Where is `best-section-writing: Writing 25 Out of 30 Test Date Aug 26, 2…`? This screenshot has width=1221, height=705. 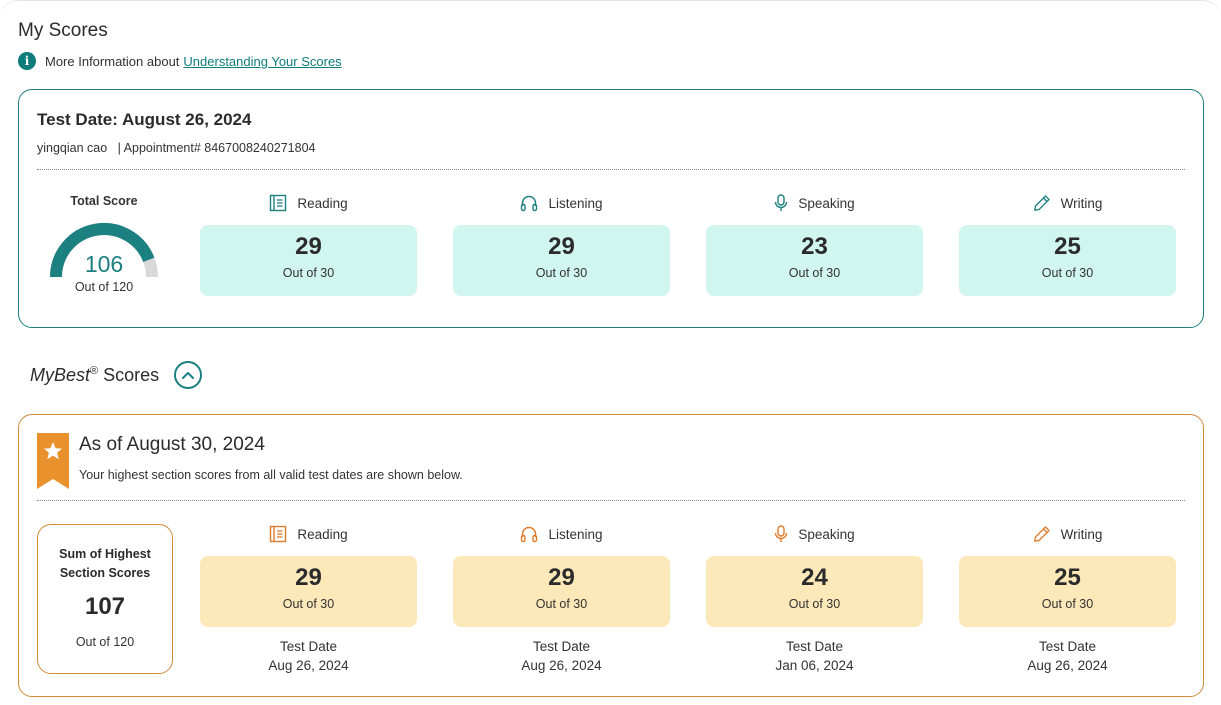 best-section-writing: Writing 25 Out of 30 Test Date Aug 26, 2… is located at coordinates (1067, 598).